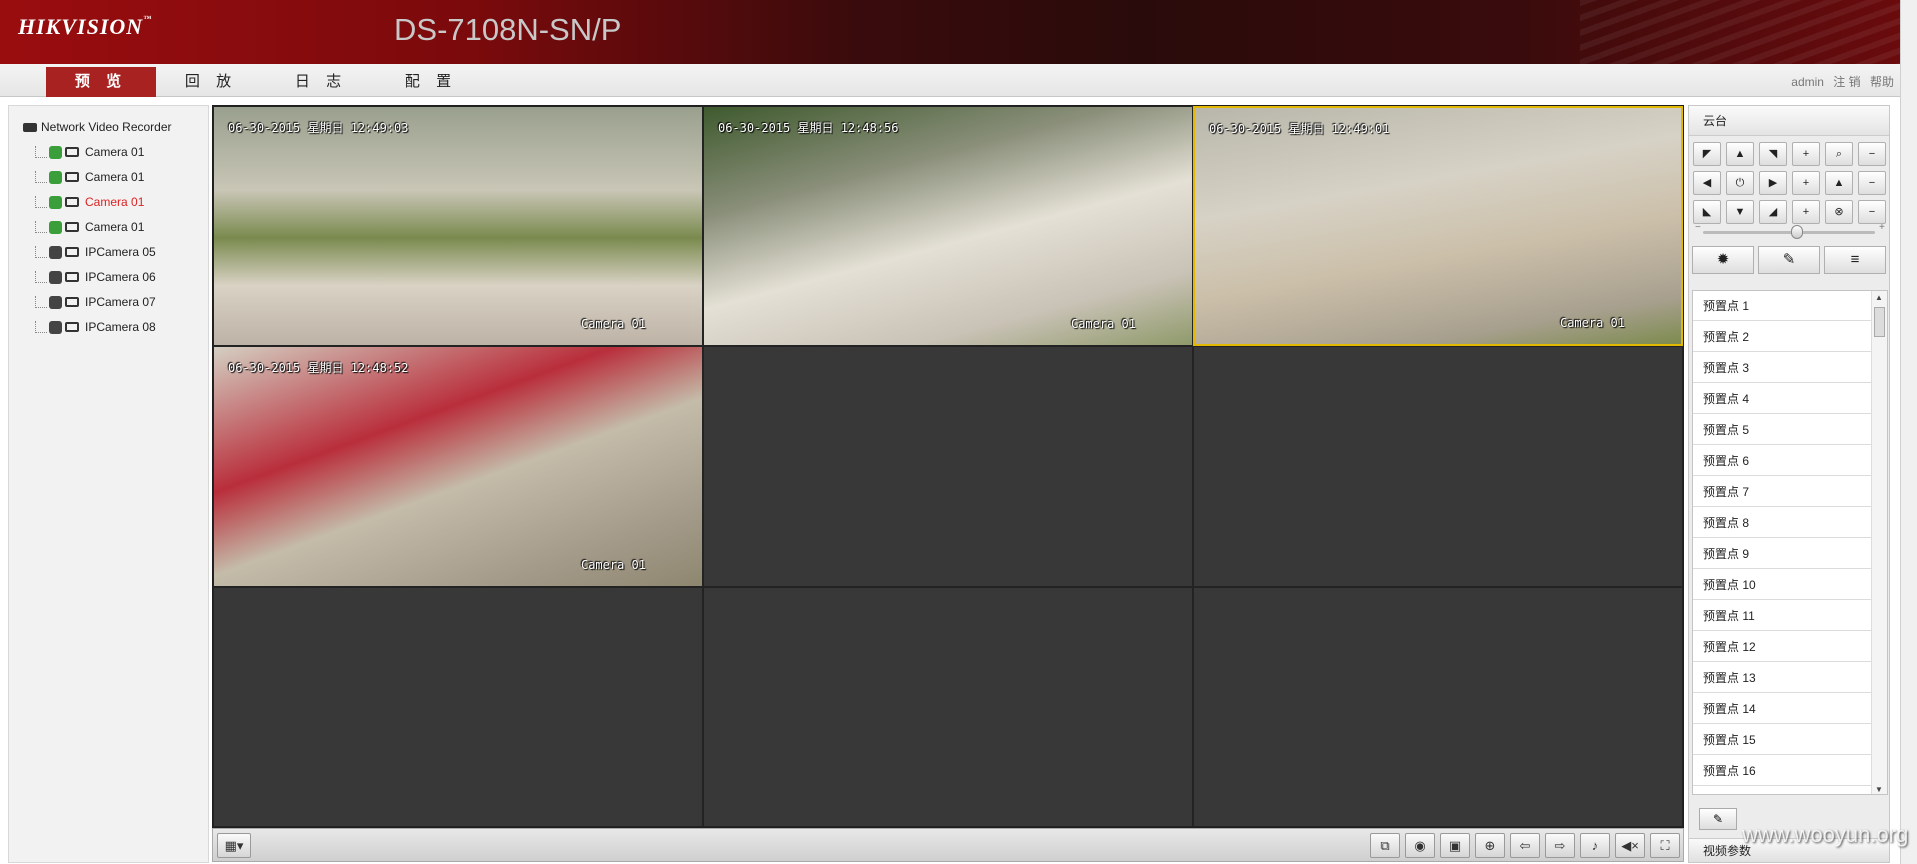  What do you see at coordinates (1879, 789) in the screenshot?
I see `scroll-down-icon: ▼` at bounding box center [1879, 789].